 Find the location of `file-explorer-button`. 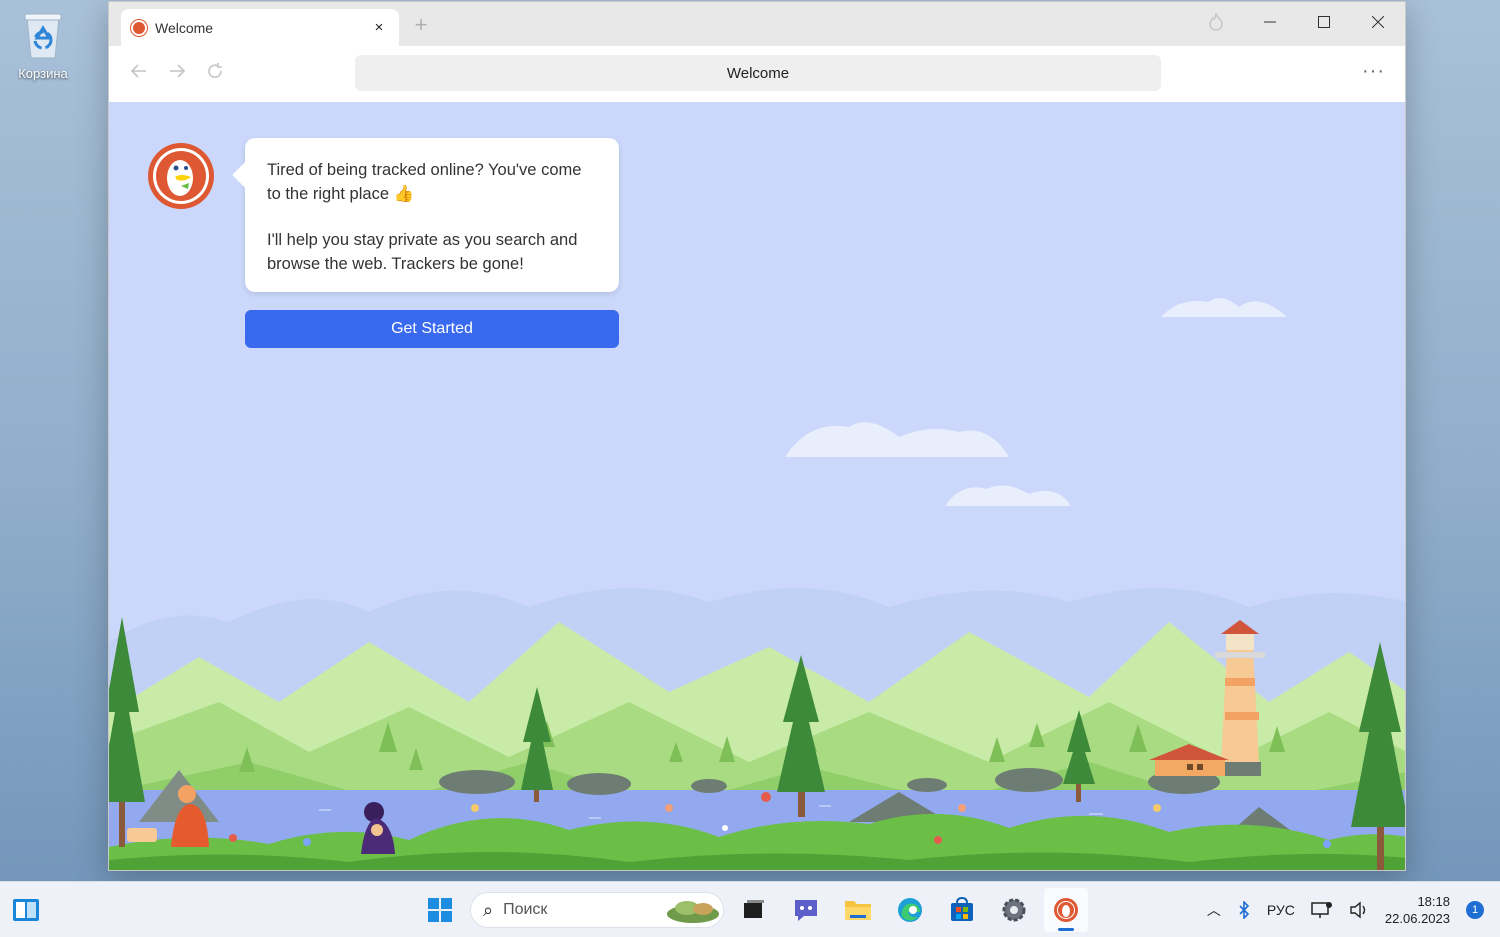

file-explorer-button is located at coordinates (858, 910).